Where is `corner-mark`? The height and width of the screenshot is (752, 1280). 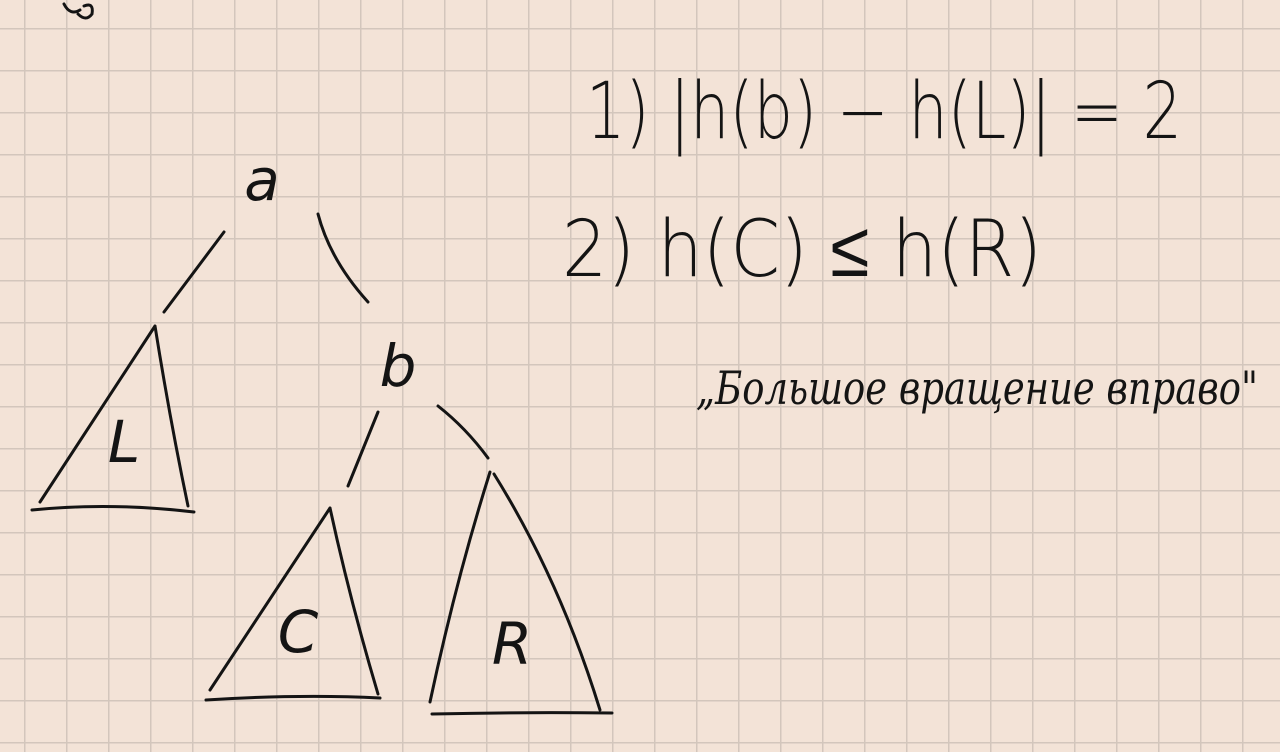 corner-mark is located at coordinates (78, 11).